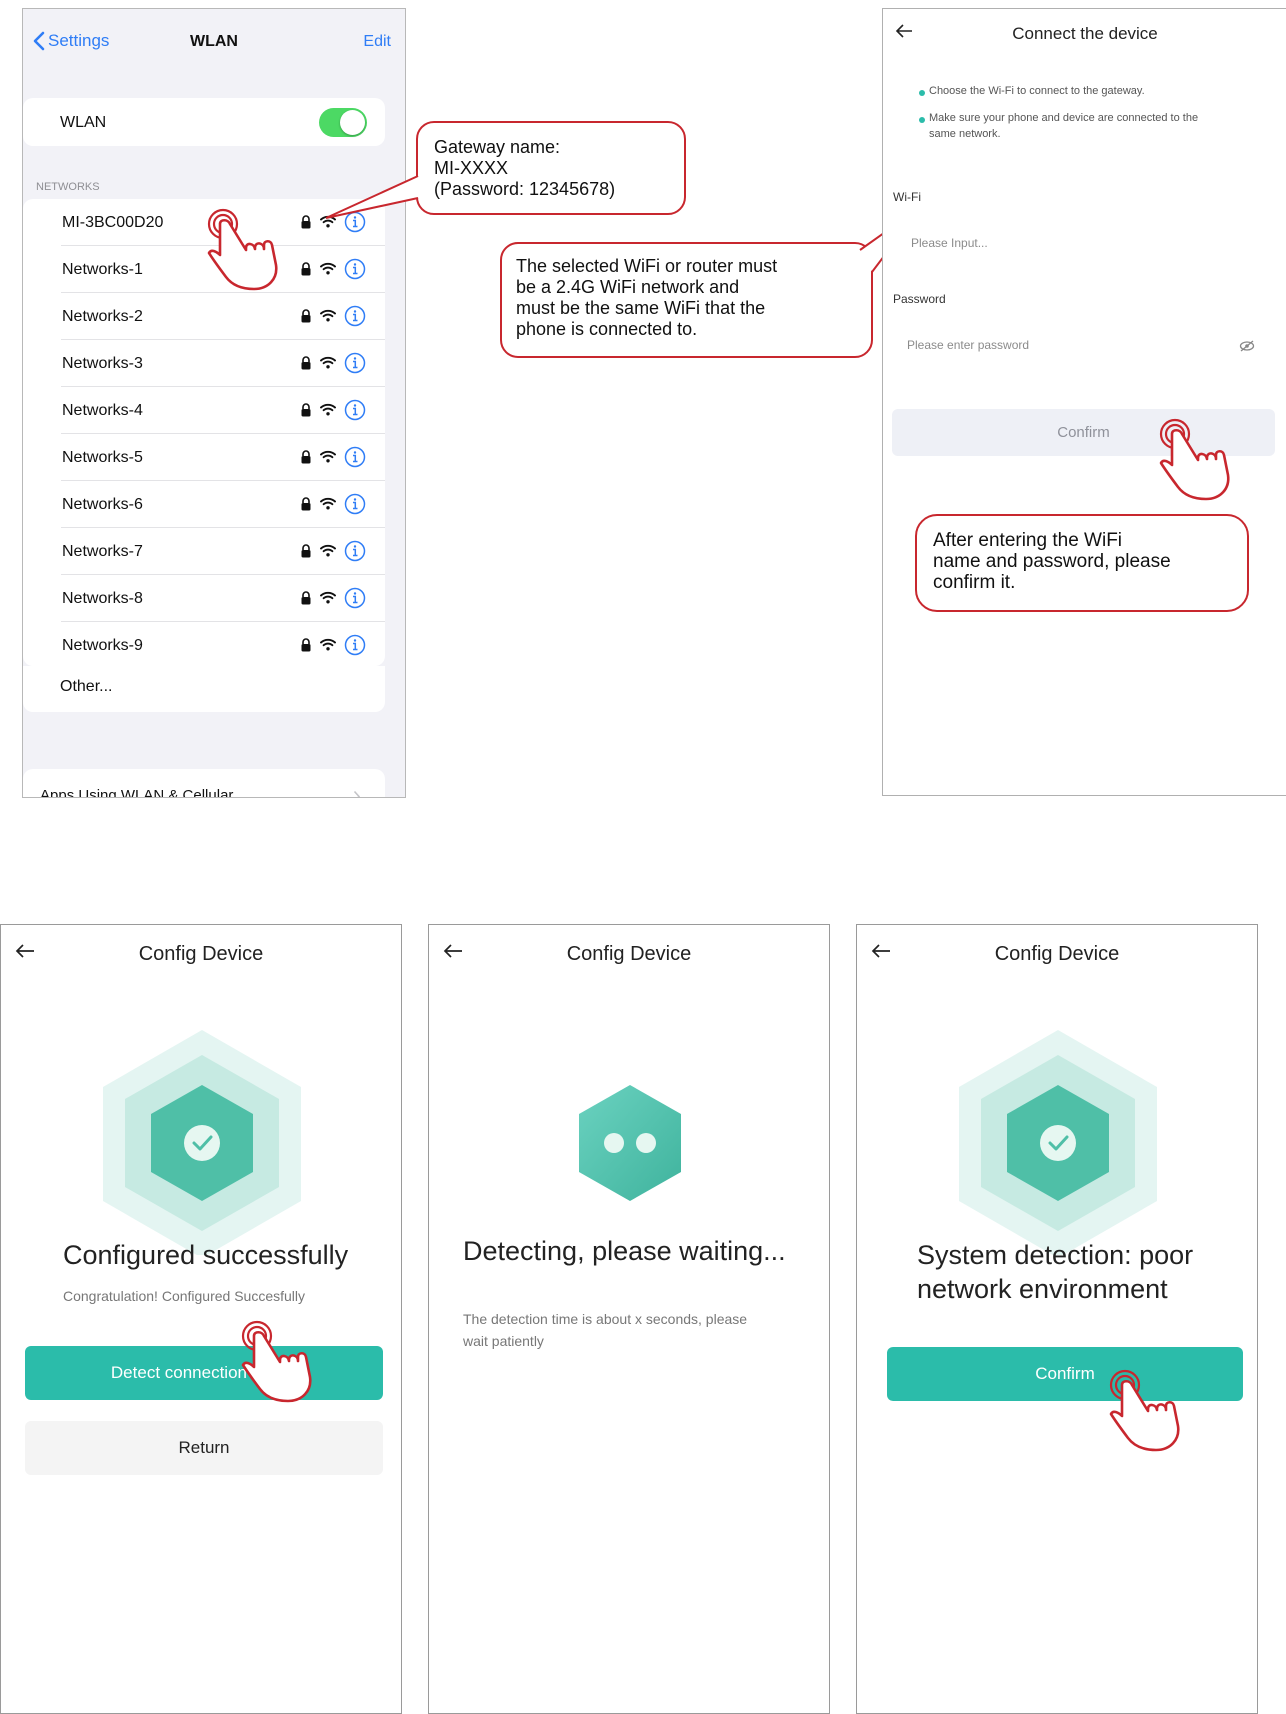 Image resolution: width=1286 pixels, height=1714 pixels. Describe the element at coordinates (968, 345) in the screenshot. I see `password-input: Please enter password` at that location.